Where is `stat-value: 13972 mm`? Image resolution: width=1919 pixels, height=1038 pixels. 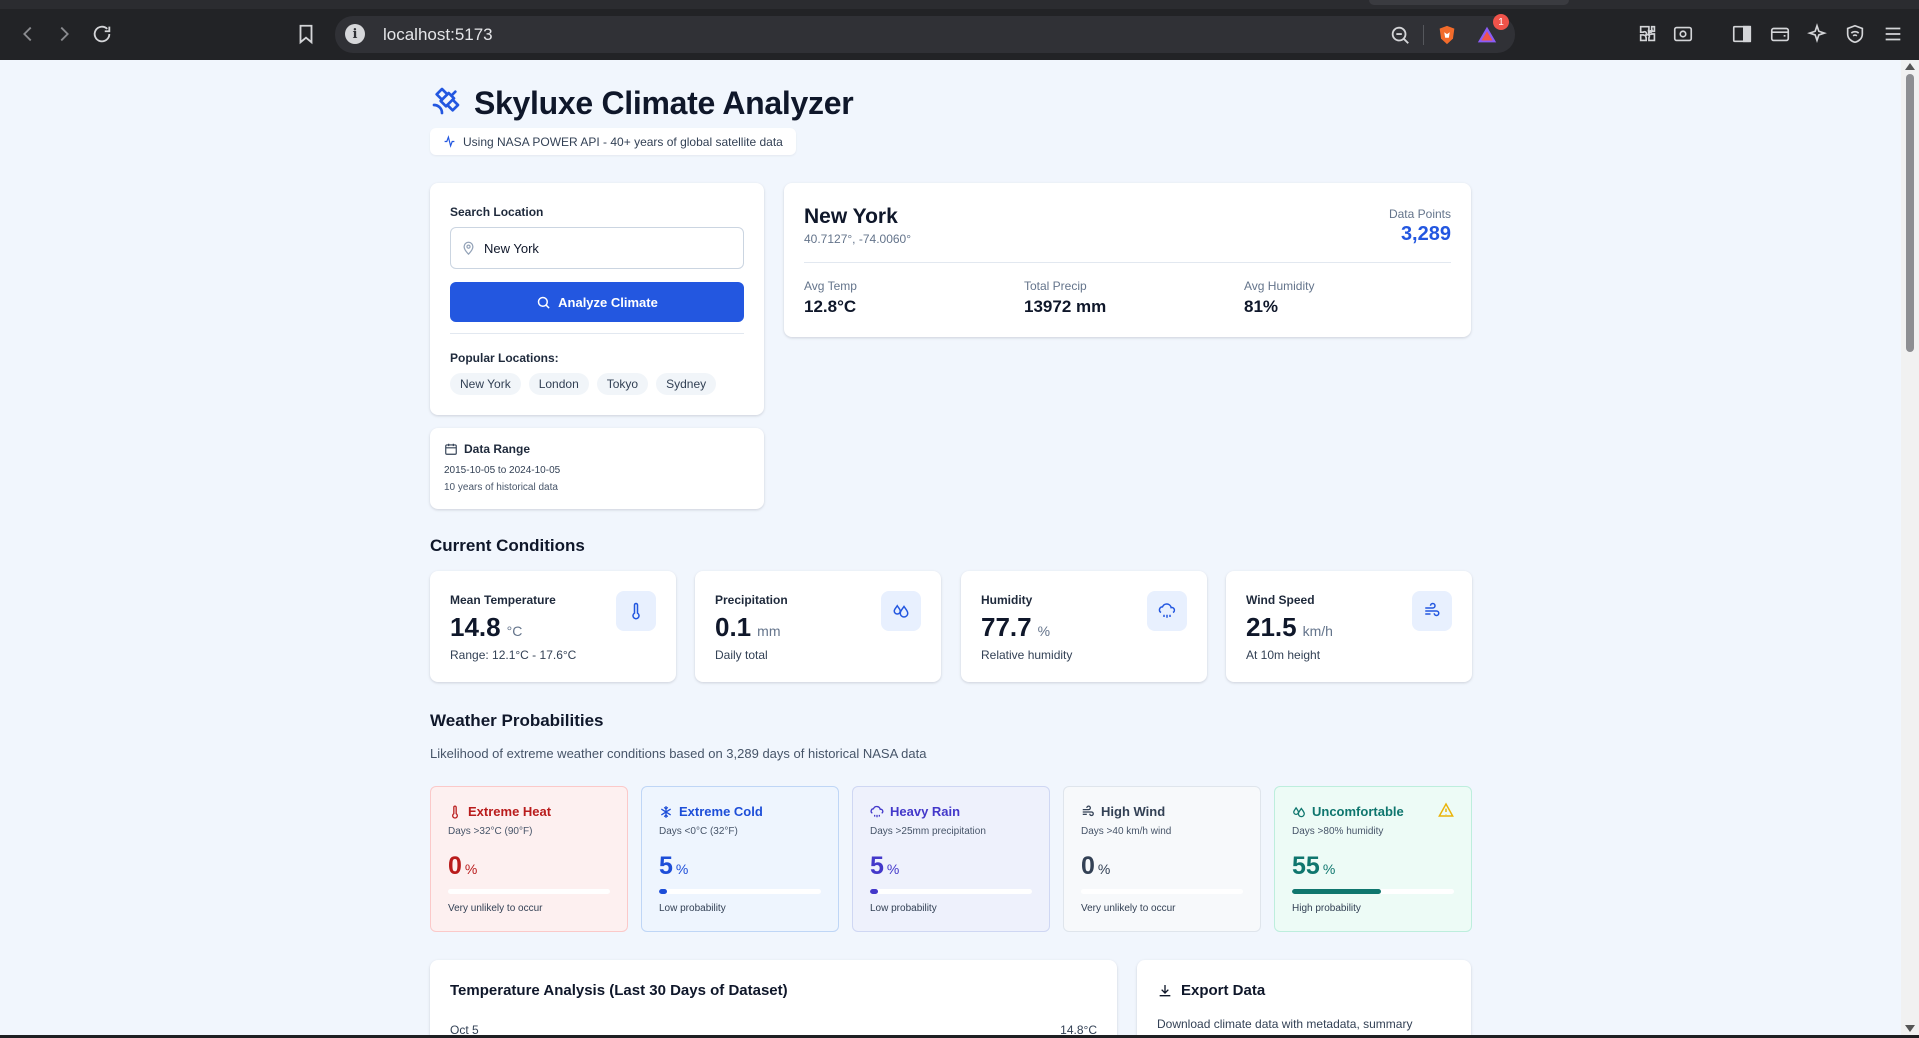
stat-value: 13972 mm is located at coordinates (1065, 306).